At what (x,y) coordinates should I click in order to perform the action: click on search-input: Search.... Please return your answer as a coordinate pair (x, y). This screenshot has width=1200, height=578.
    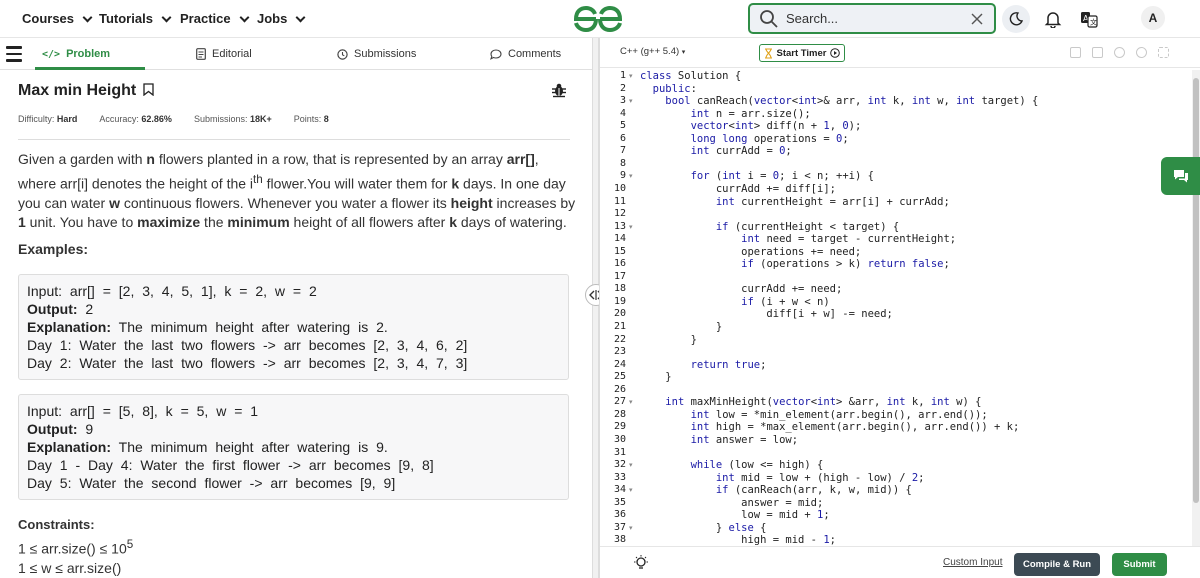
    Looking at the image, I should click on (812, 18).